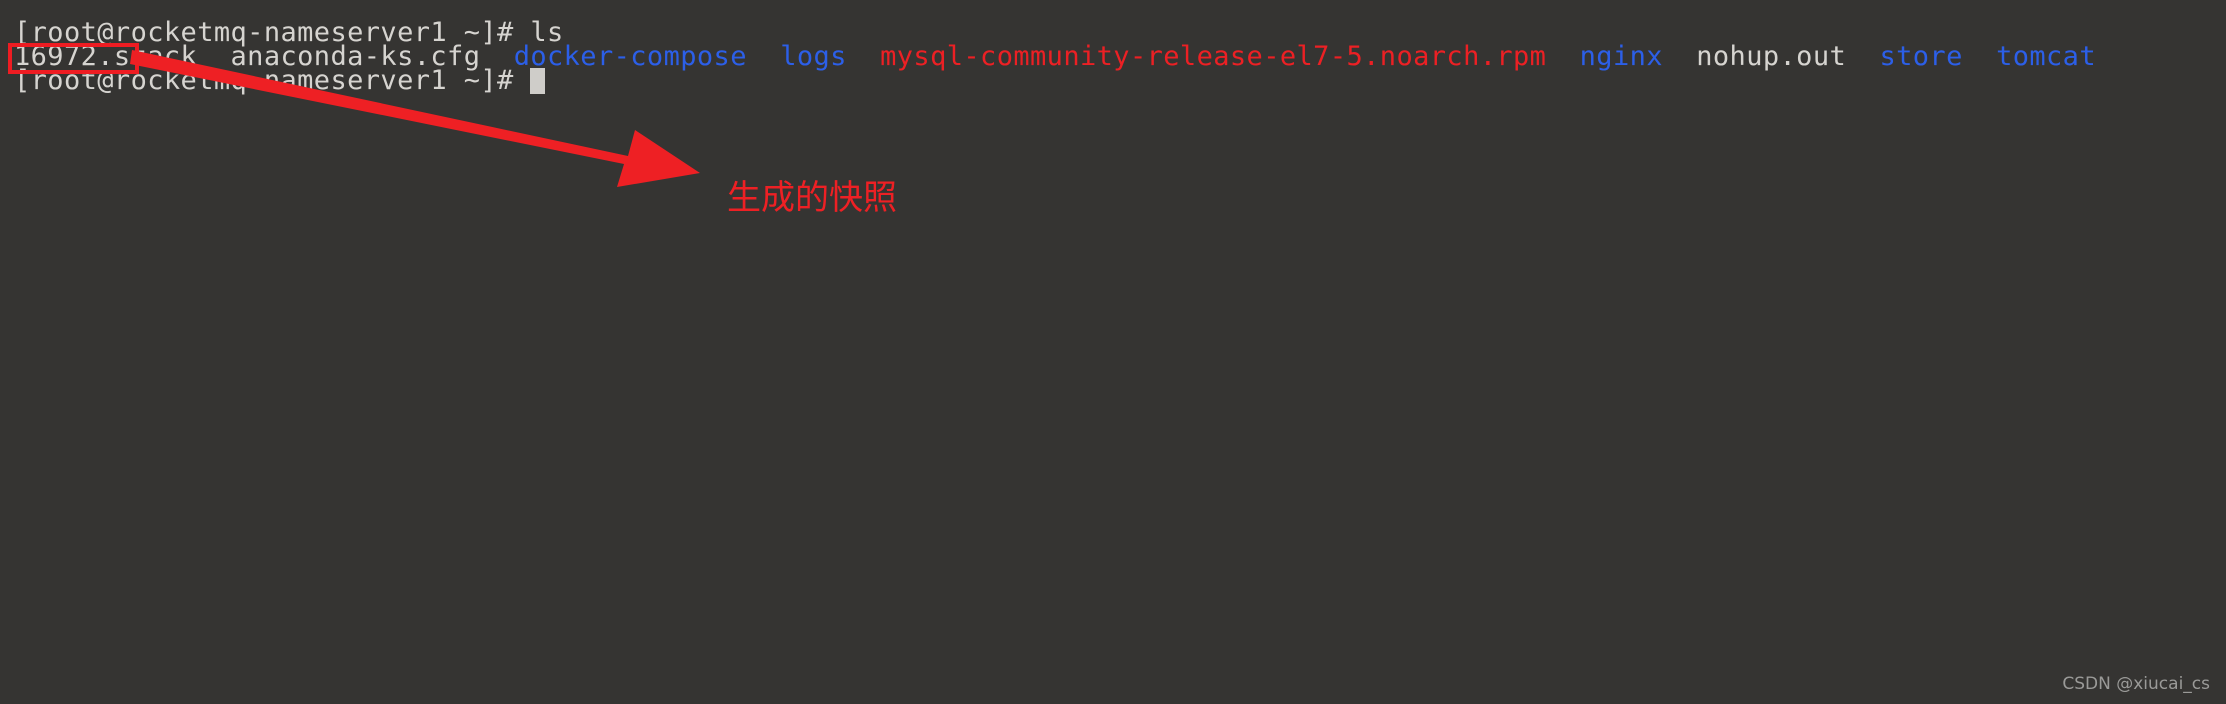 The width and height of the screenshot is (2226, 704). I want to click on archive-entry-mysql-community-release-rpm: mysql-community-release-el7-5.noarch.rpm, so click(1213, 56).